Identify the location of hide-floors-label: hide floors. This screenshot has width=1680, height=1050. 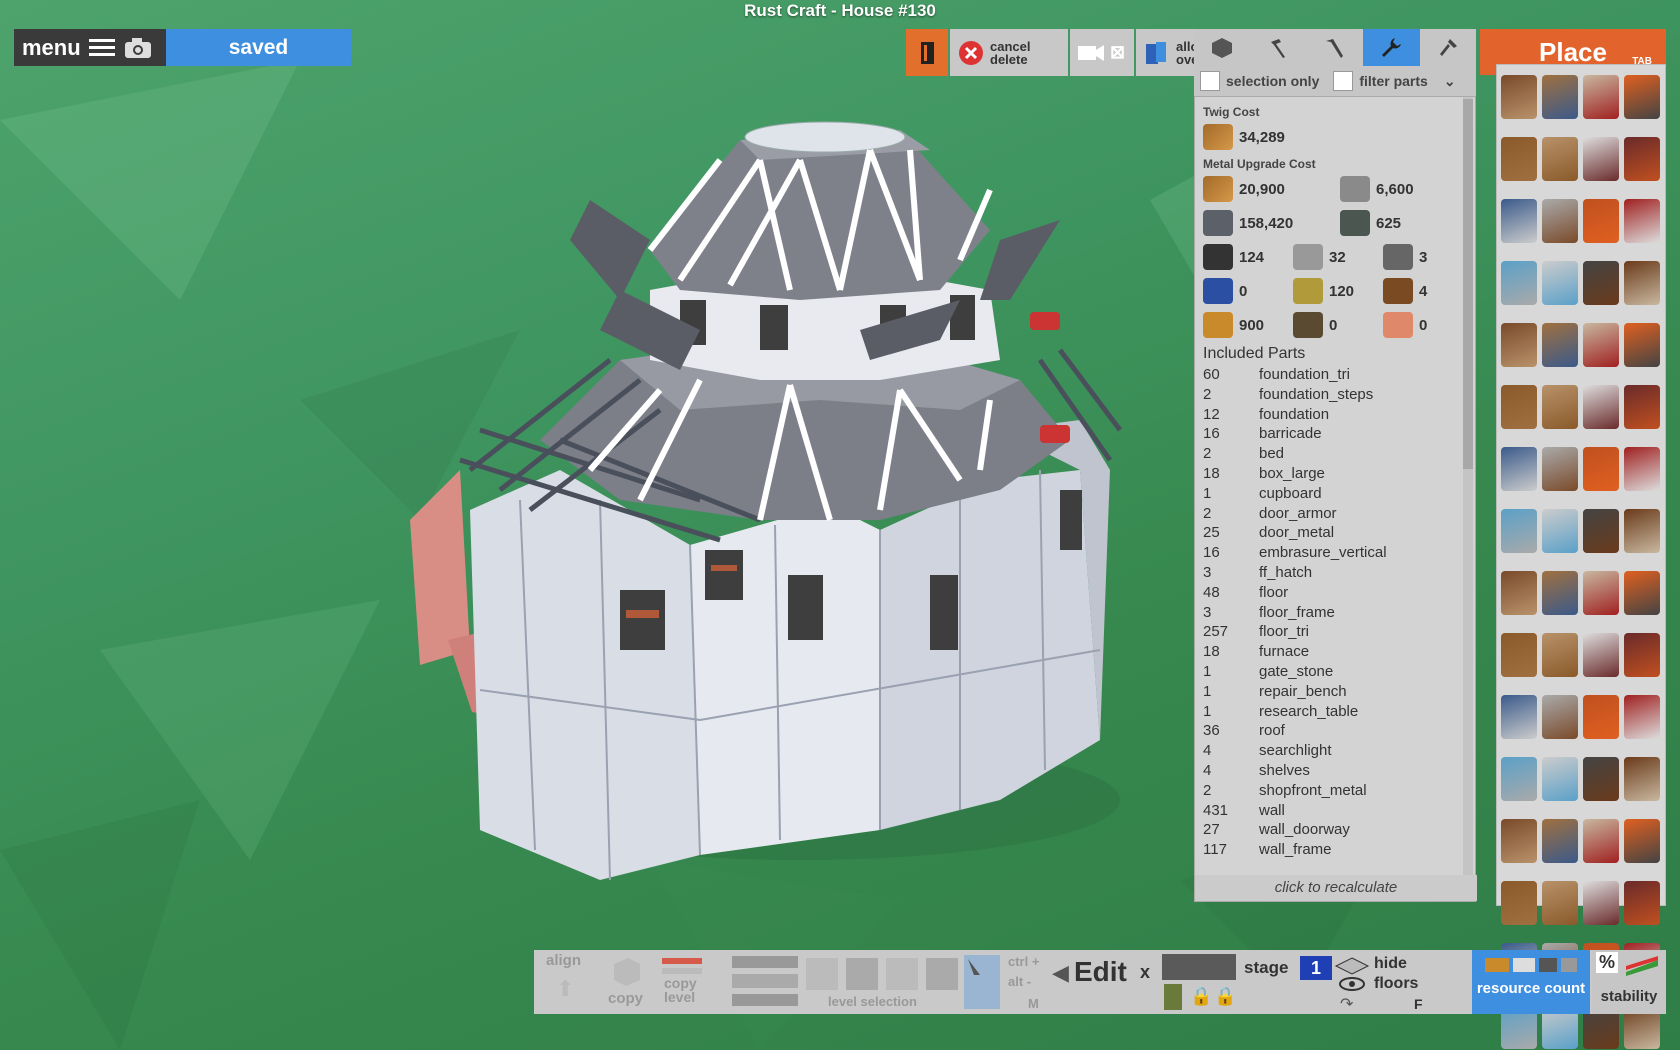
(1404, 974).